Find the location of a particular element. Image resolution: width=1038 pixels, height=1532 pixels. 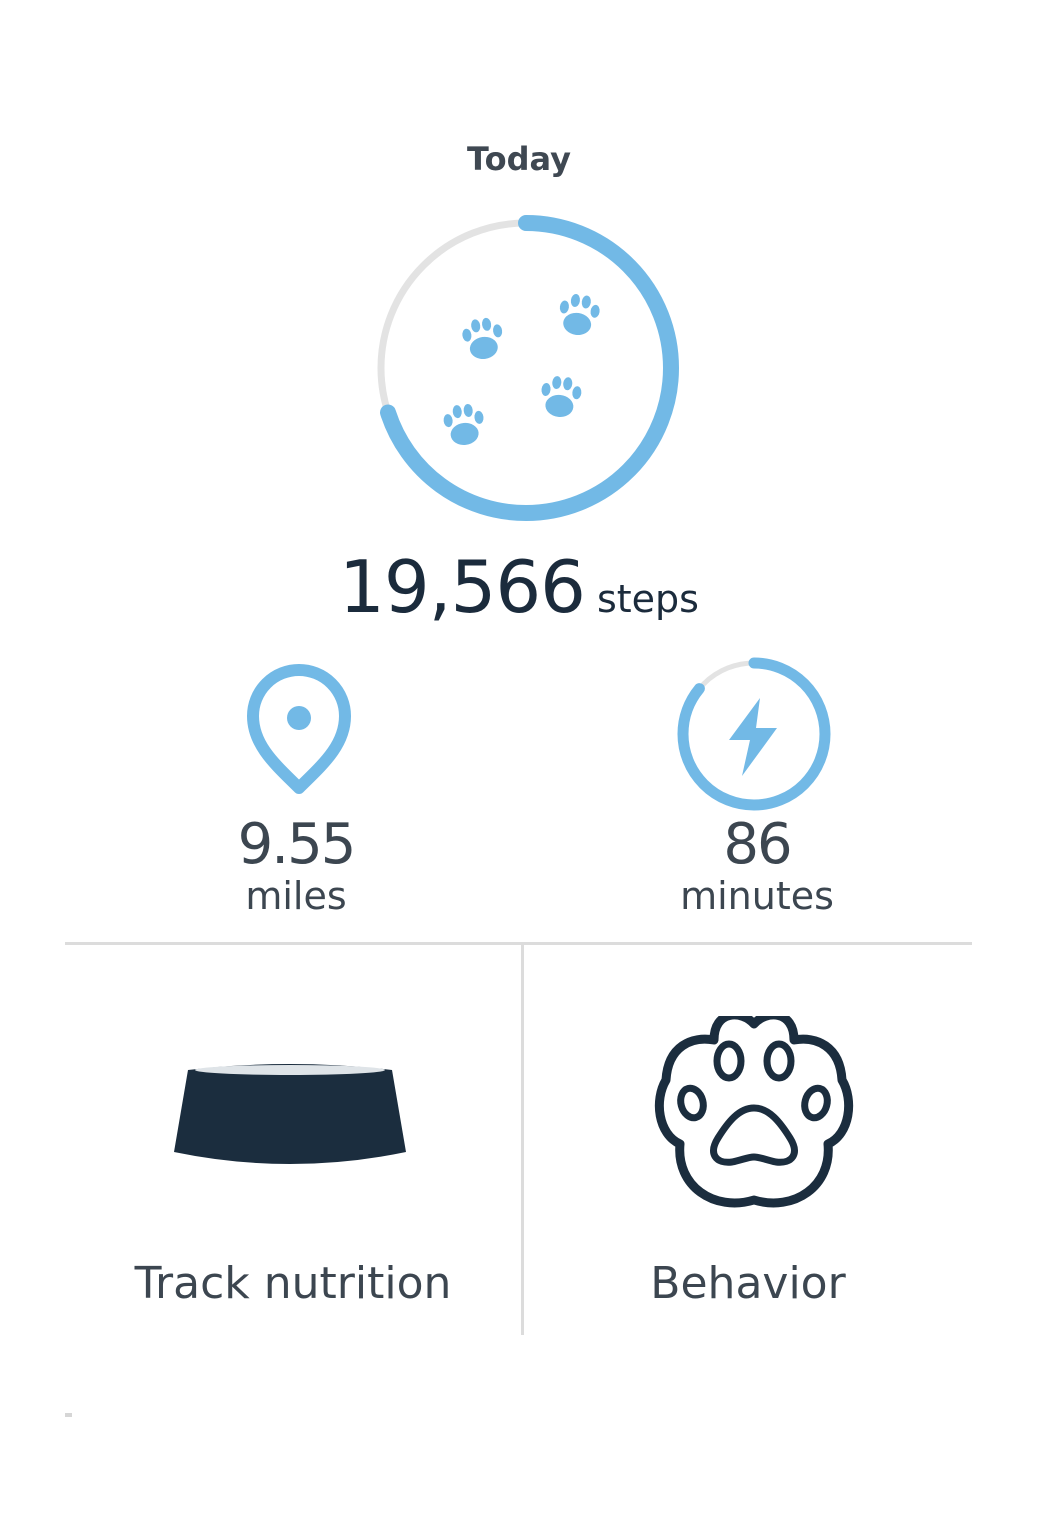

active-minutes-ring is located at coordinates (754, 734).